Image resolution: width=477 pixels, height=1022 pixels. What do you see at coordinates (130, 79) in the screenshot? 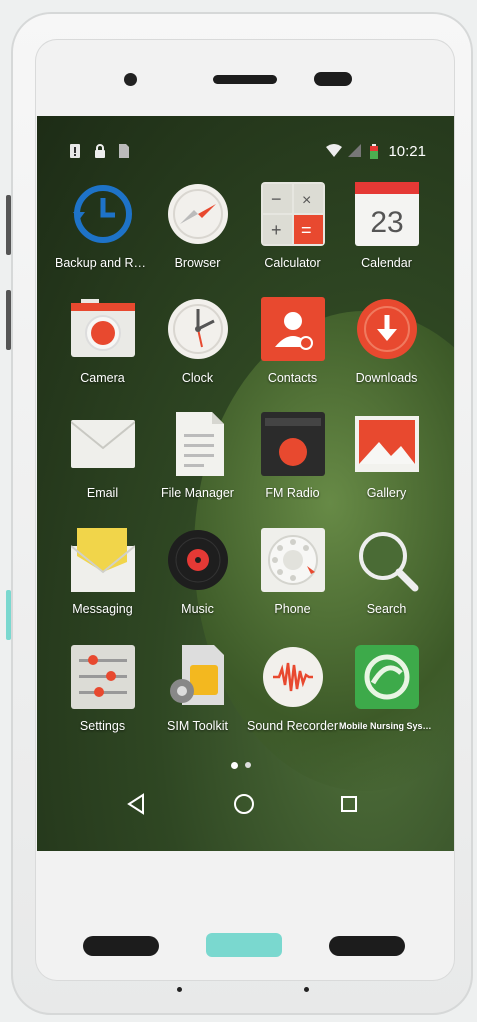
I see `front-camera` at bounding box center [130, 79].